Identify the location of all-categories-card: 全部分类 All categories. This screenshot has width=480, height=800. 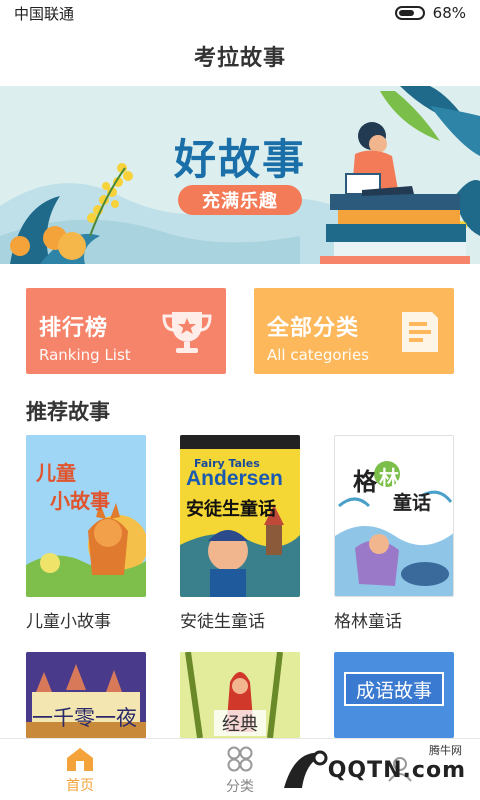
(354, 331).